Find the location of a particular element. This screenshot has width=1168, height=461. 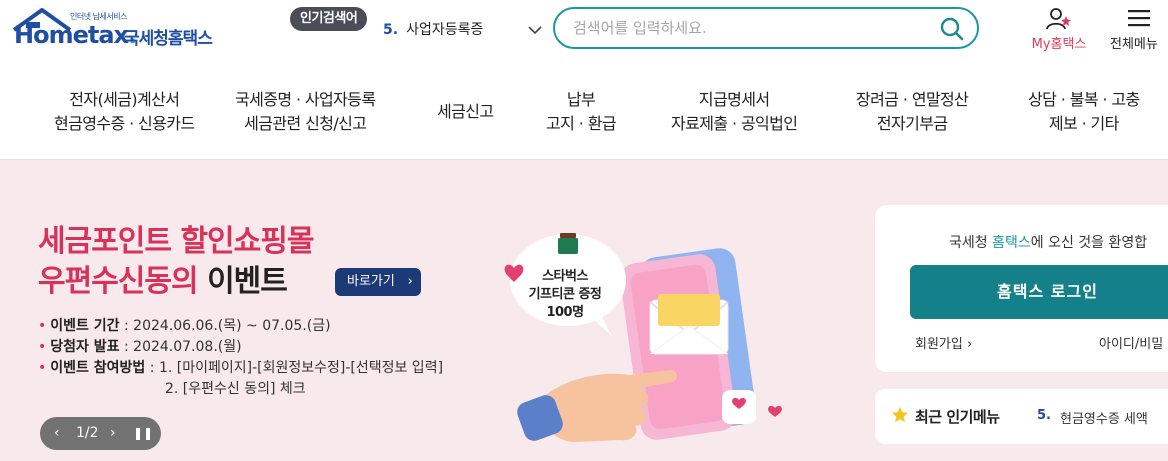

event-detail-key: 이벤트 참여방법 is located at coordinates (98, 368).